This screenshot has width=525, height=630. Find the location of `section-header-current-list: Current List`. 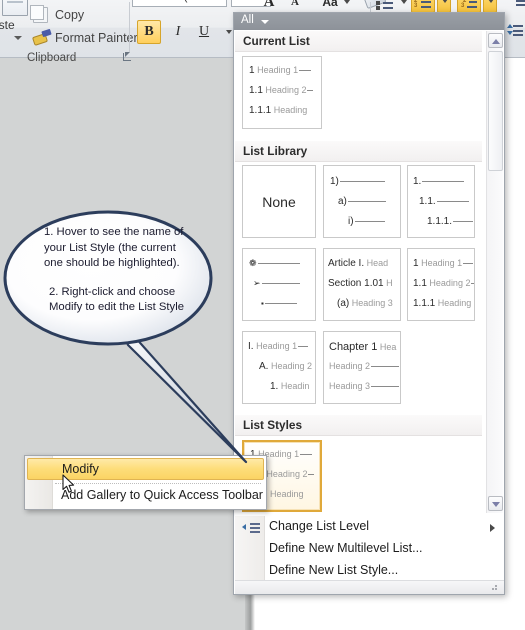

section-header-current-list: Current List is located at coordinates (358, 41).